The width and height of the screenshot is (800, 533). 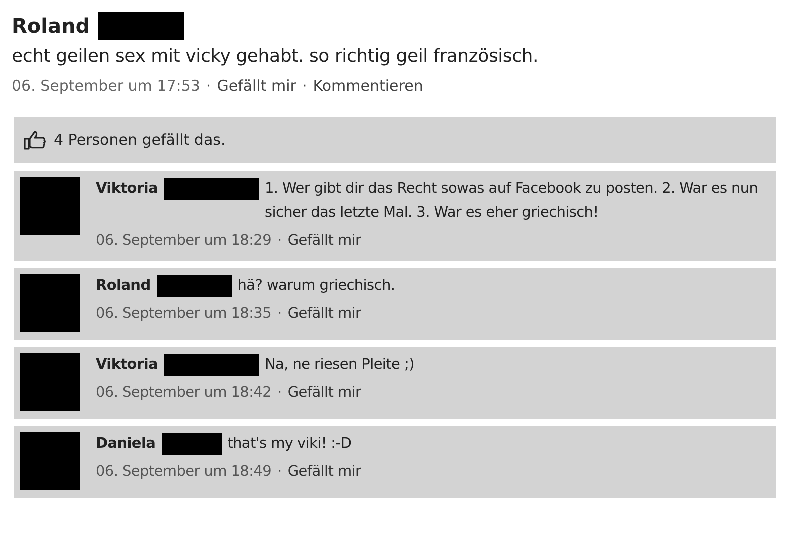 I want to click on timestamp: 06. September um 17:53, so click(x=106, y=86).